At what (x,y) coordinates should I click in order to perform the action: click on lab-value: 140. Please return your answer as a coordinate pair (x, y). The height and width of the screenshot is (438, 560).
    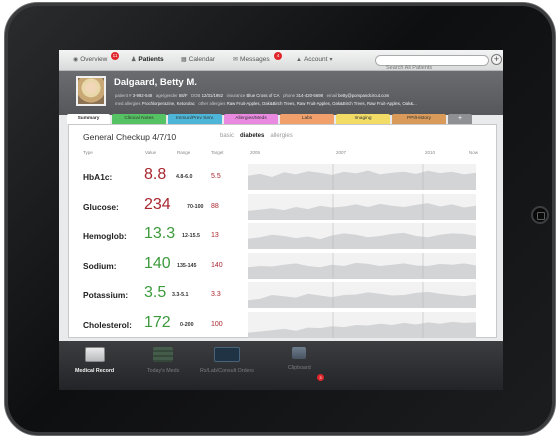
    Looking at the image, I should click on (157, 263).